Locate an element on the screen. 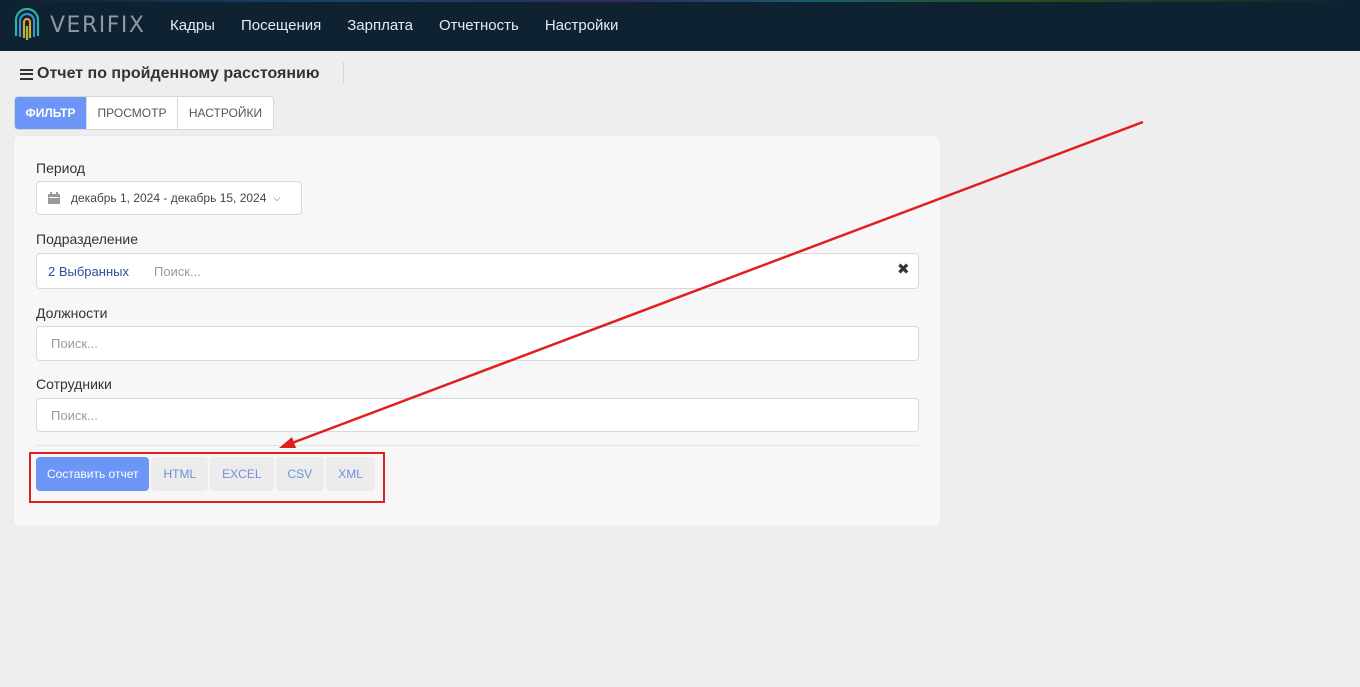 This screenshot has height=687, width=1360. positions-label: Должности is located at coordinates (72, 313).